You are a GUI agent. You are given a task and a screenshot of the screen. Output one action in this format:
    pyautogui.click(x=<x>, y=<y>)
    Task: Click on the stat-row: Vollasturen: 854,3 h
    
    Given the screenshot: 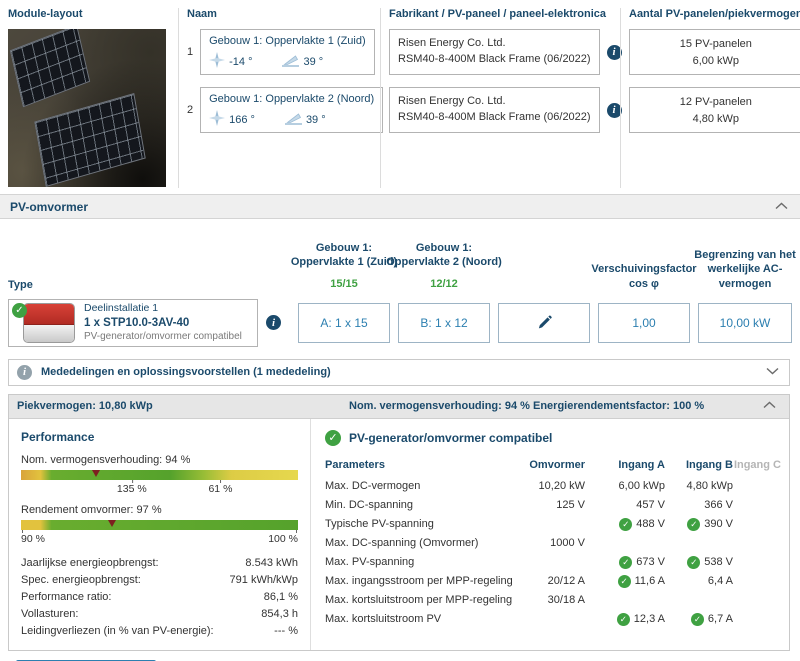 What is the action you would take?
    pyautogui.click(x=159, y=614)
    